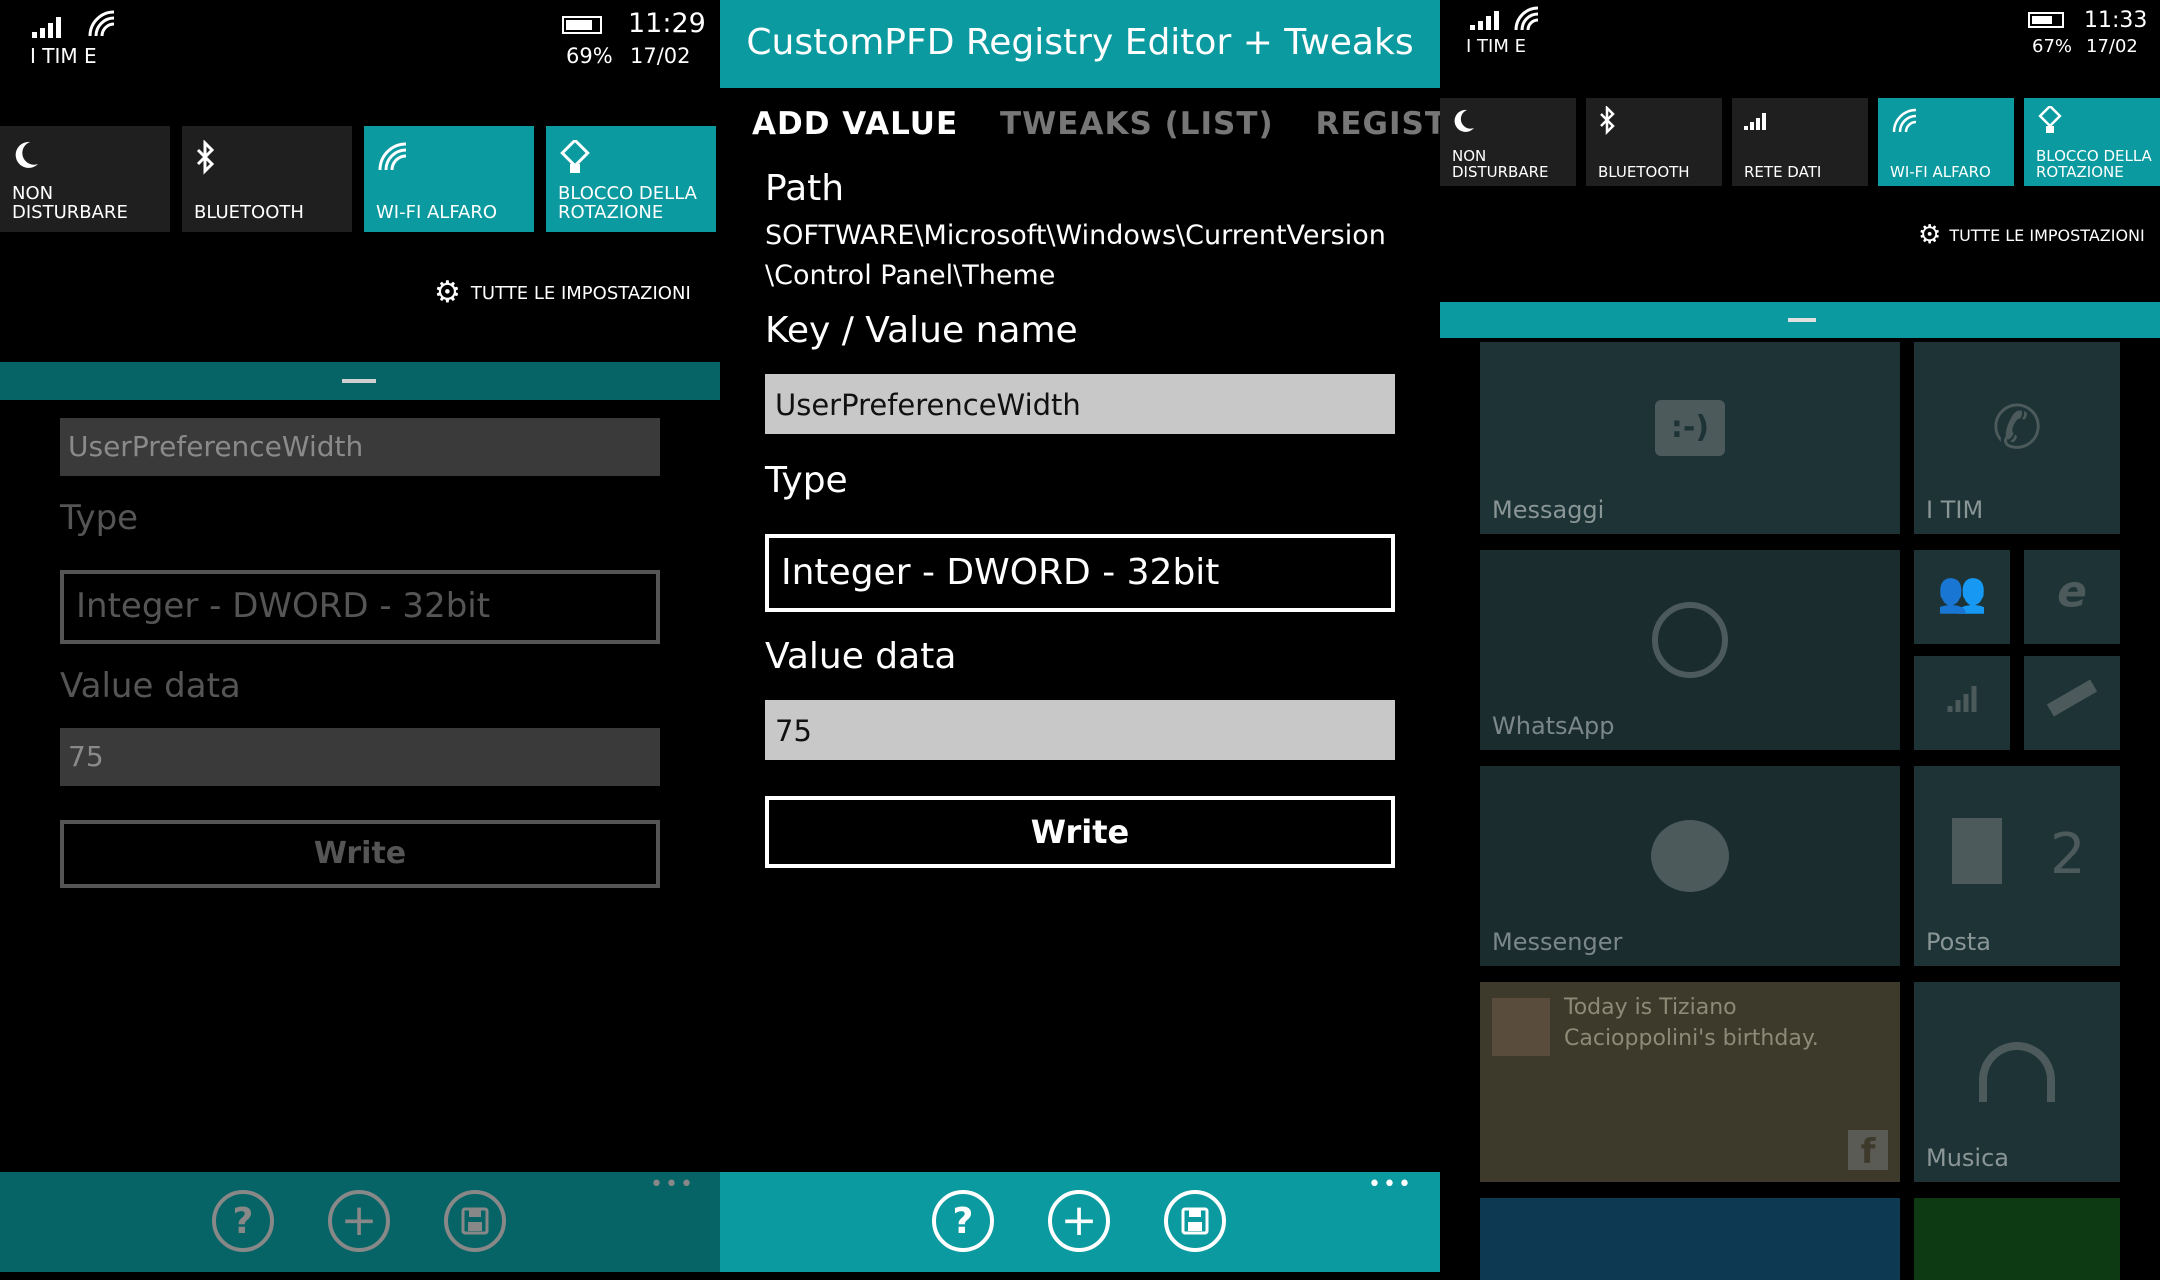 This screenshot has height=1280, width=2160. I want to click on tile-messenger: Messenger, so click(1690, 866).